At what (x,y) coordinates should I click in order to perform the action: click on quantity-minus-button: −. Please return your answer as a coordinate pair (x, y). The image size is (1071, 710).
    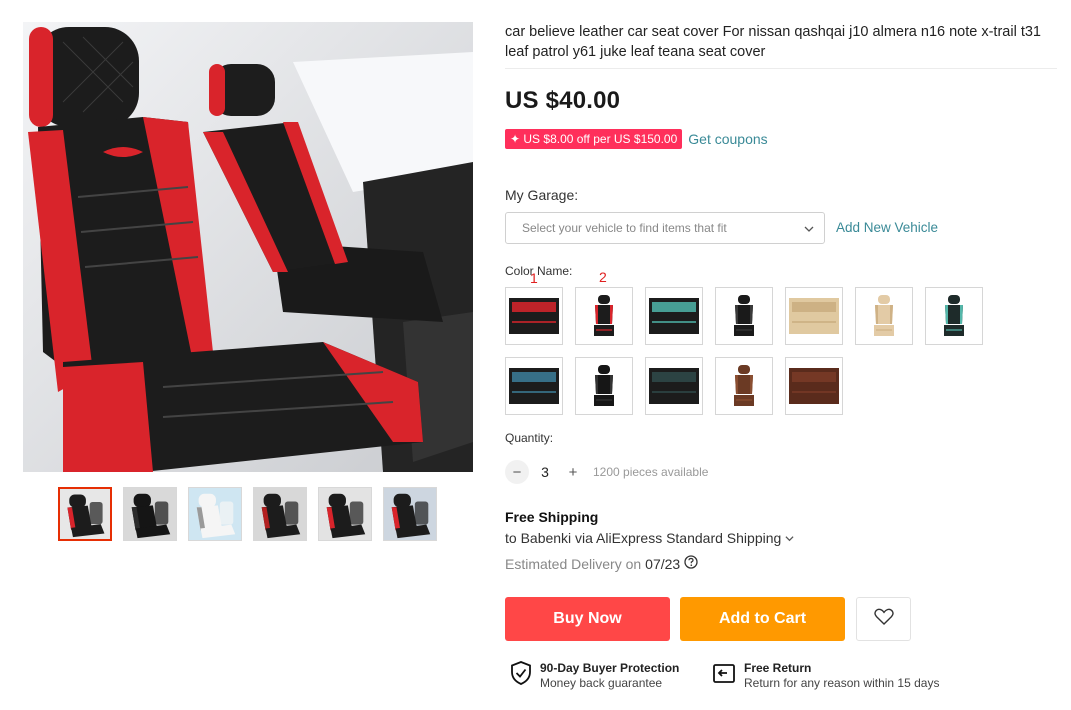
    Looking at the image, I should click on (517, 472).